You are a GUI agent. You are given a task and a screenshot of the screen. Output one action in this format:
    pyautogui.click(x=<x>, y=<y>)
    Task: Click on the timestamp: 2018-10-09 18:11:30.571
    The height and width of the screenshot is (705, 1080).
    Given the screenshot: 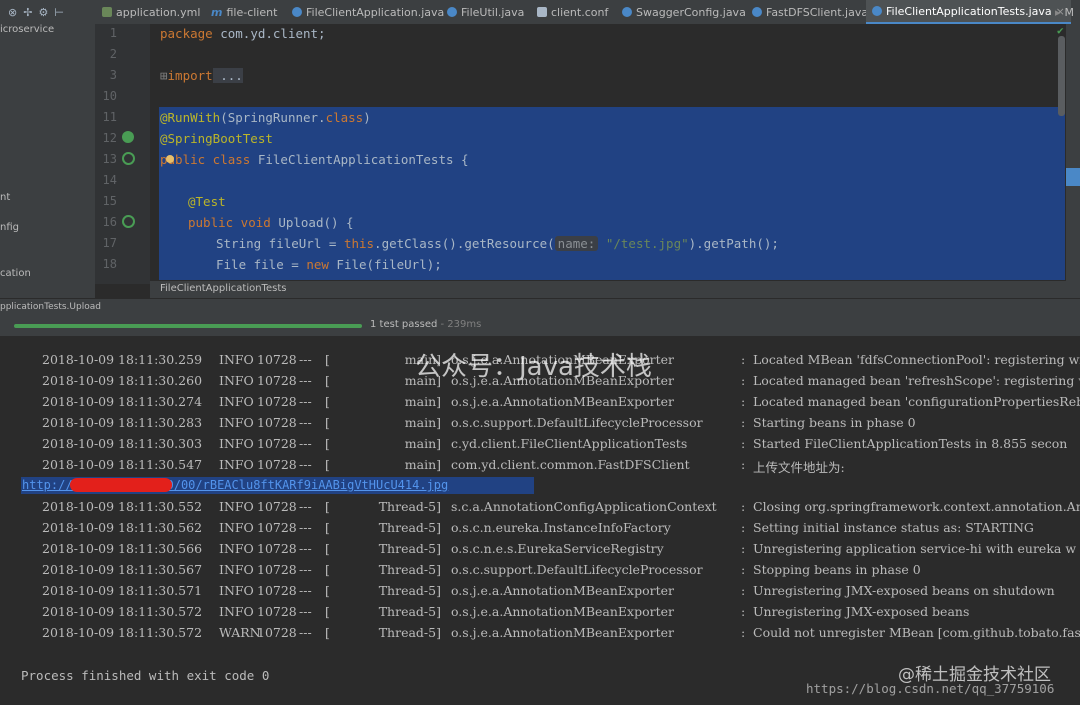 What is the action you would take?
    pyautogui.click(x=122, y=590)
    